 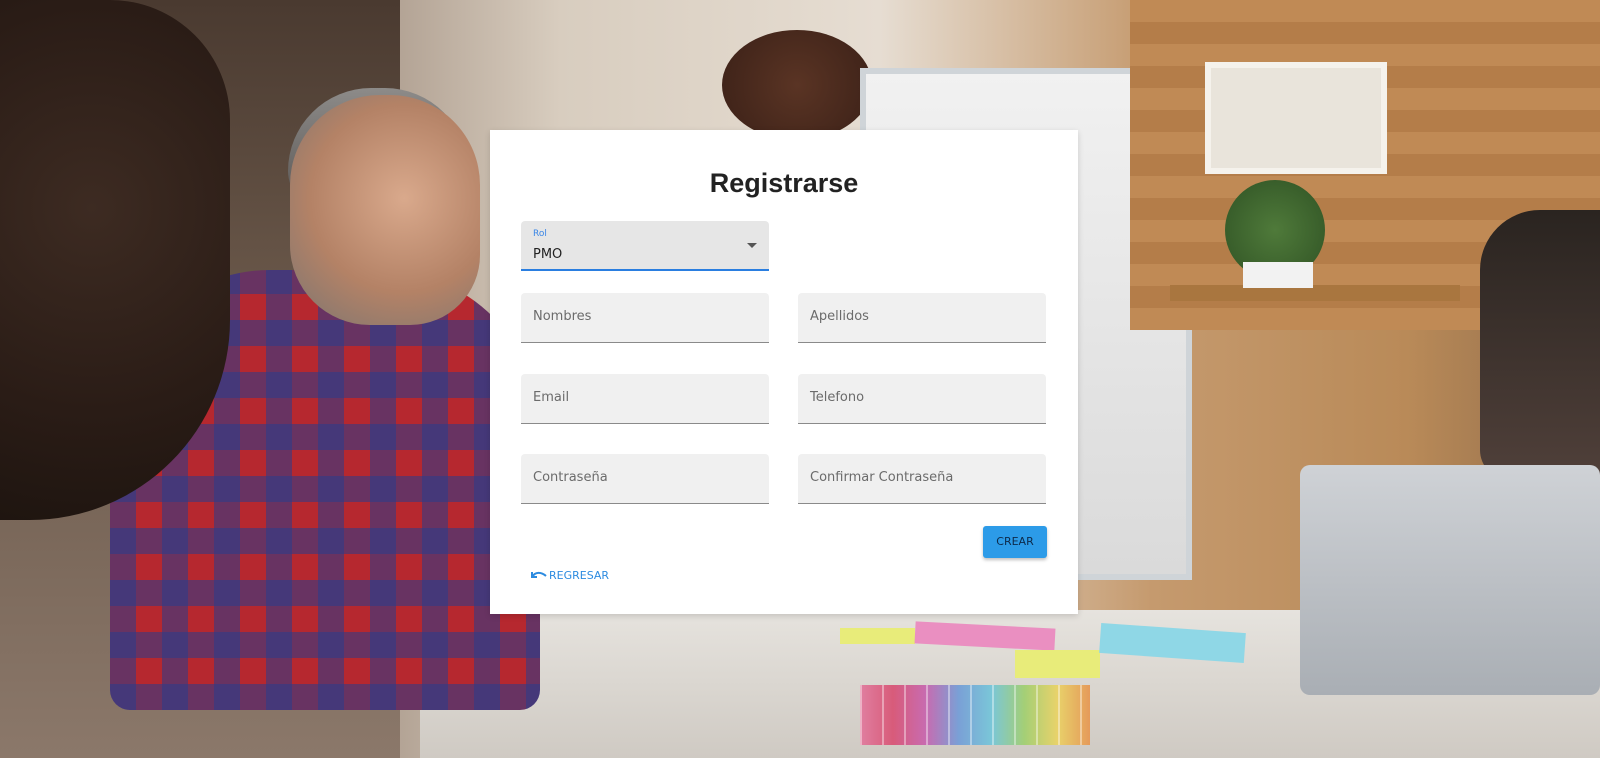 I want to click on undo-arrow-icon, so click(x=539, y=574).